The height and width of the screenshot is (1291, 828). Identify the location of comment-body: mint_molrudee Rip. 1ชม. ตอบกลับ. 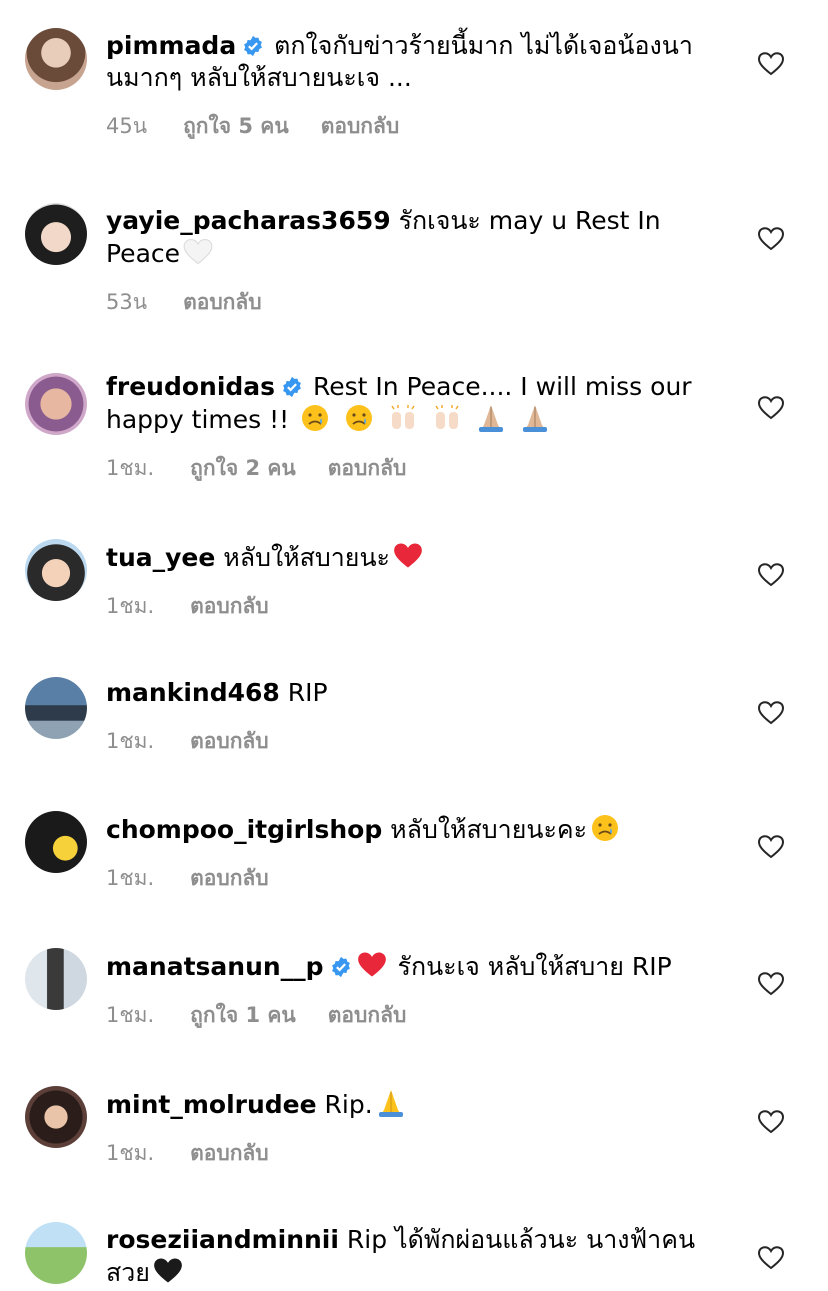
(426, 1129).